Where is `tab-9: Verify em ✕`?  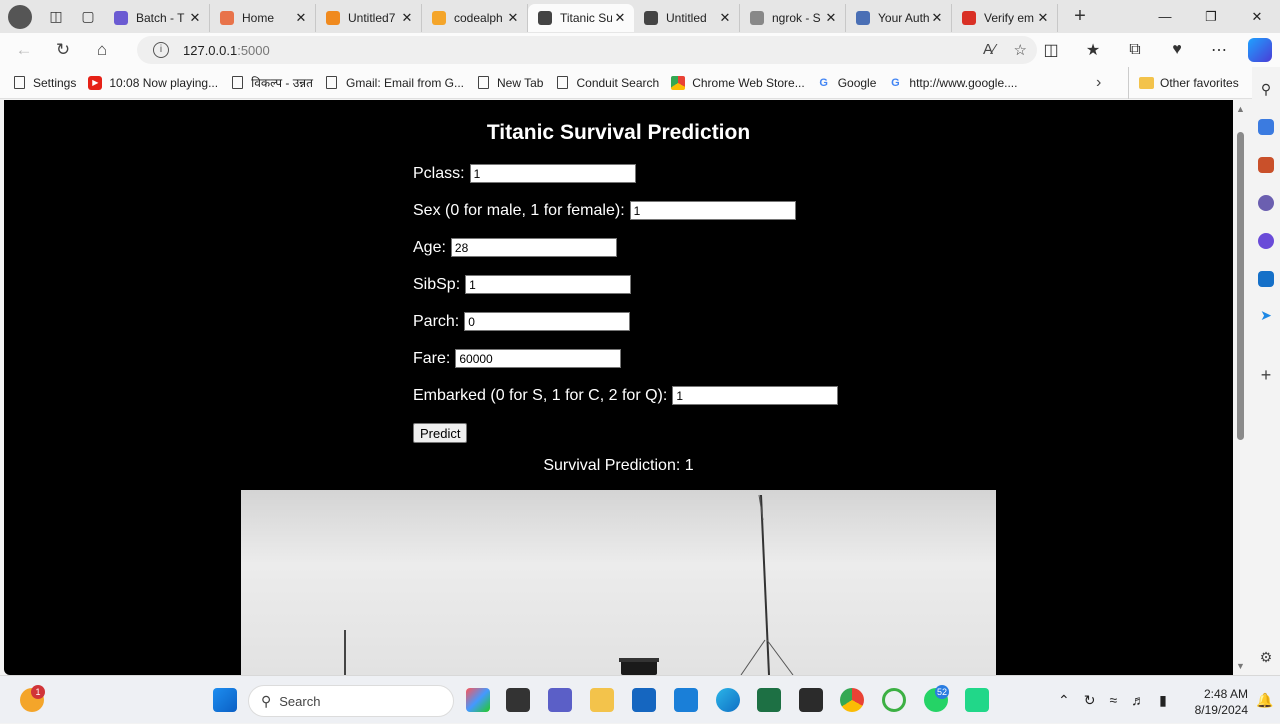 tab-9: Verify em ✕ is located at coordinates (1005, 18).